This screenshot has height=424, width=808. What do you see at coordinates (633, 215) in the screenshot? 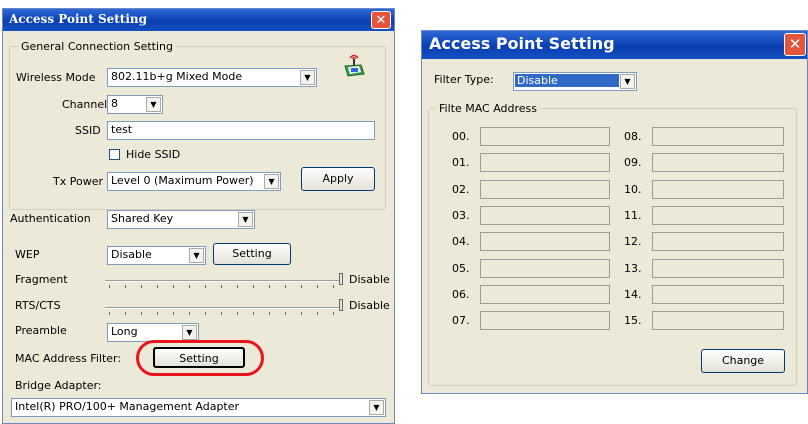
I see `mac-slot-label: 11.` at bounding box center [633, 215].